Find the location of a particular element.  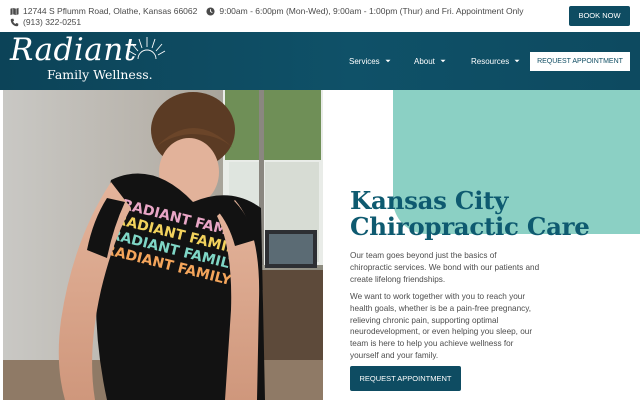

logo-script-text: Radiant is located at coordinates (73, 50).